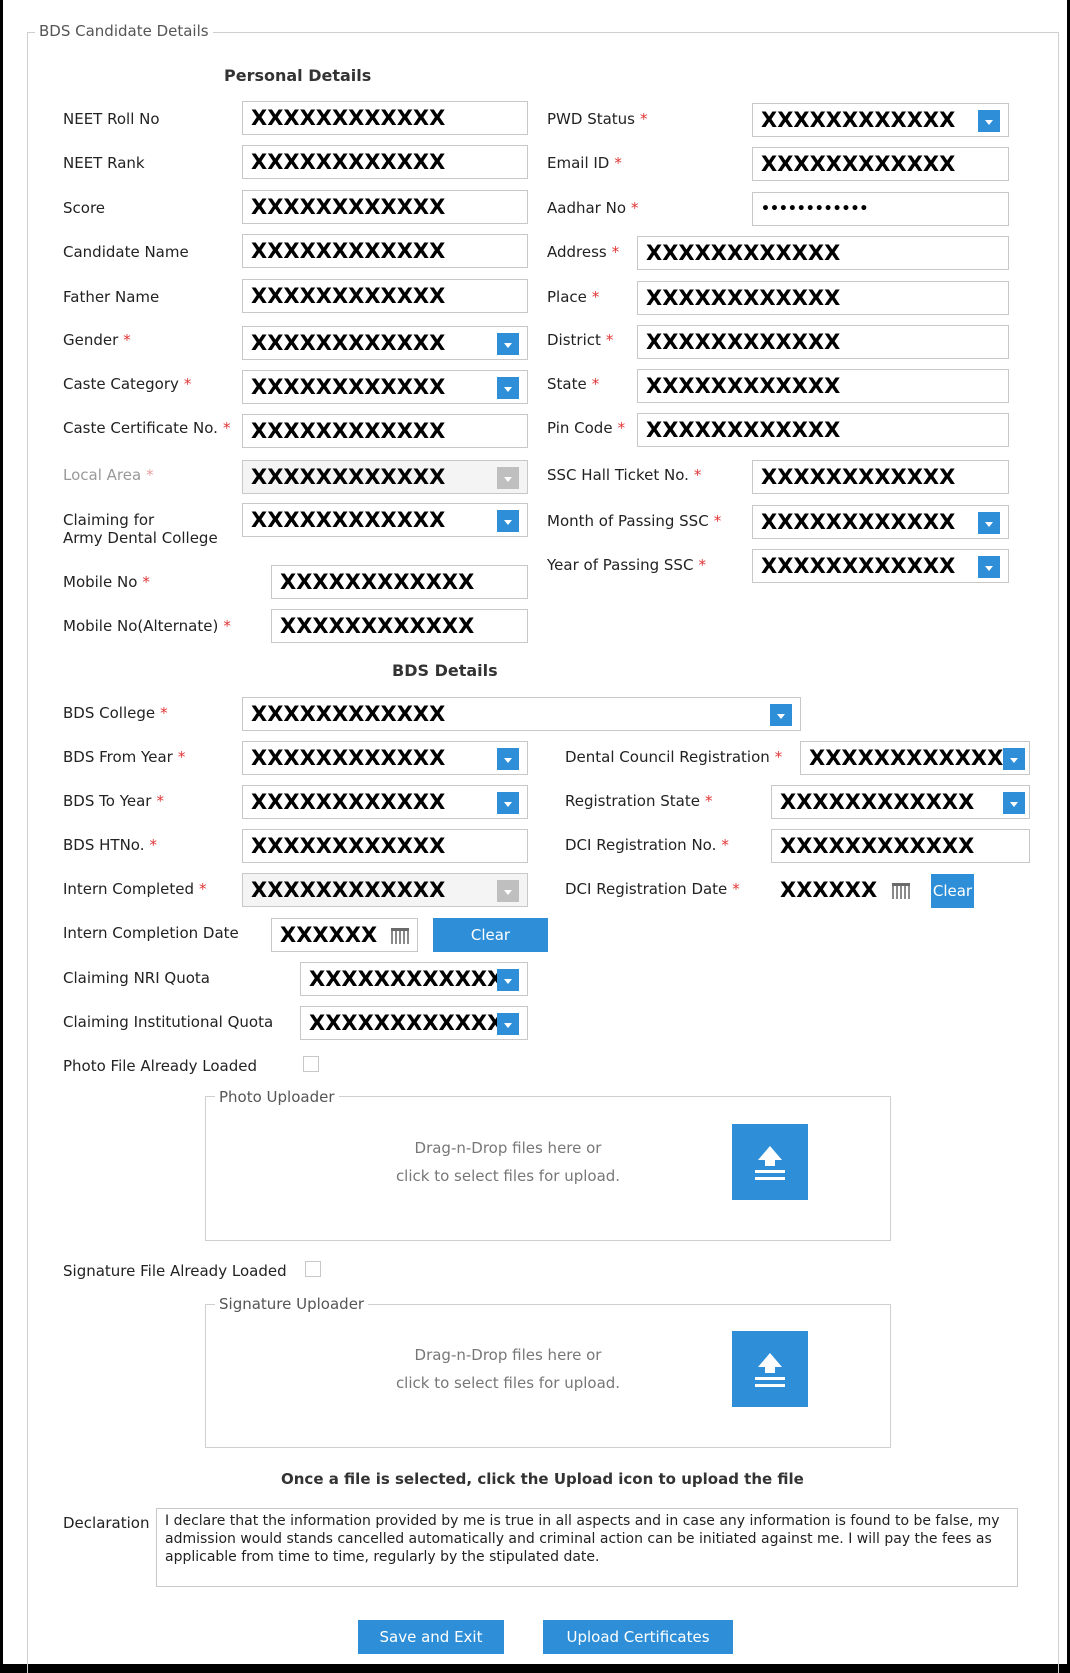  Describe the element at coordinates (385, 890) in the screenshot. I see `intern-completed-select: XXXXXXXXXXXX` at that location.